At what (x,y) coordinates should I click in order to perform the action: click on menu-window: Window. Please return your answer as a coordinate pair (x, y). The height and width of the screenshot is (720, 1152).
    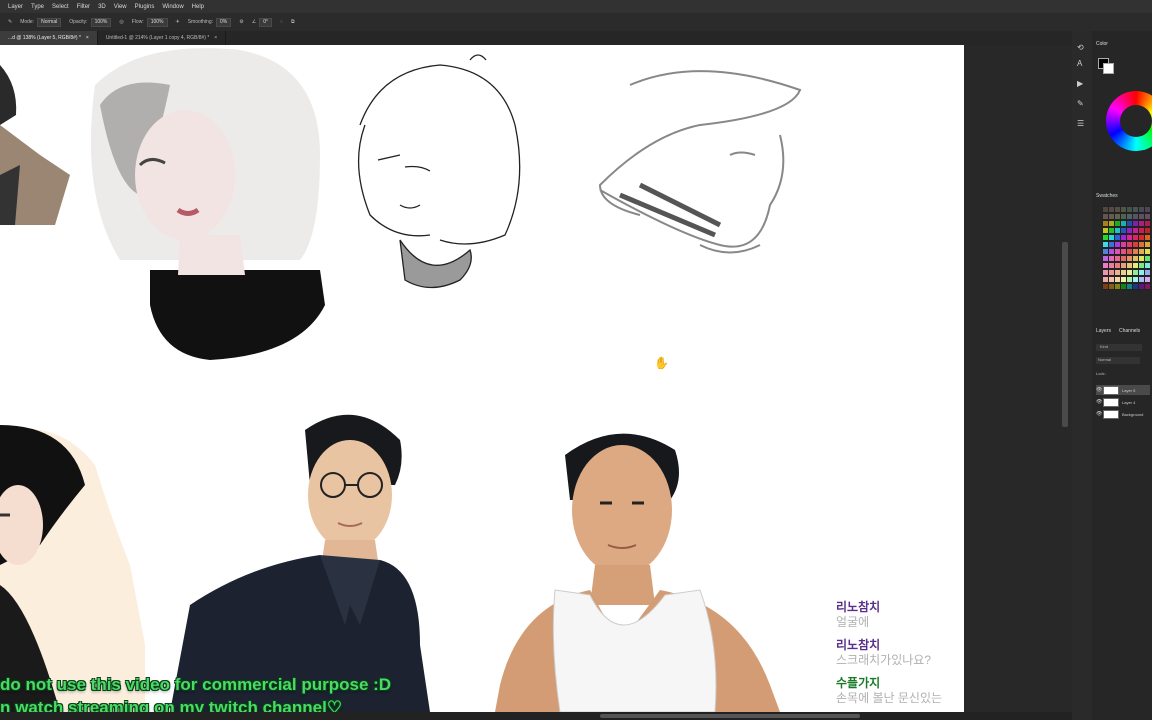
    Looking at the image, I should click on (172, 7).